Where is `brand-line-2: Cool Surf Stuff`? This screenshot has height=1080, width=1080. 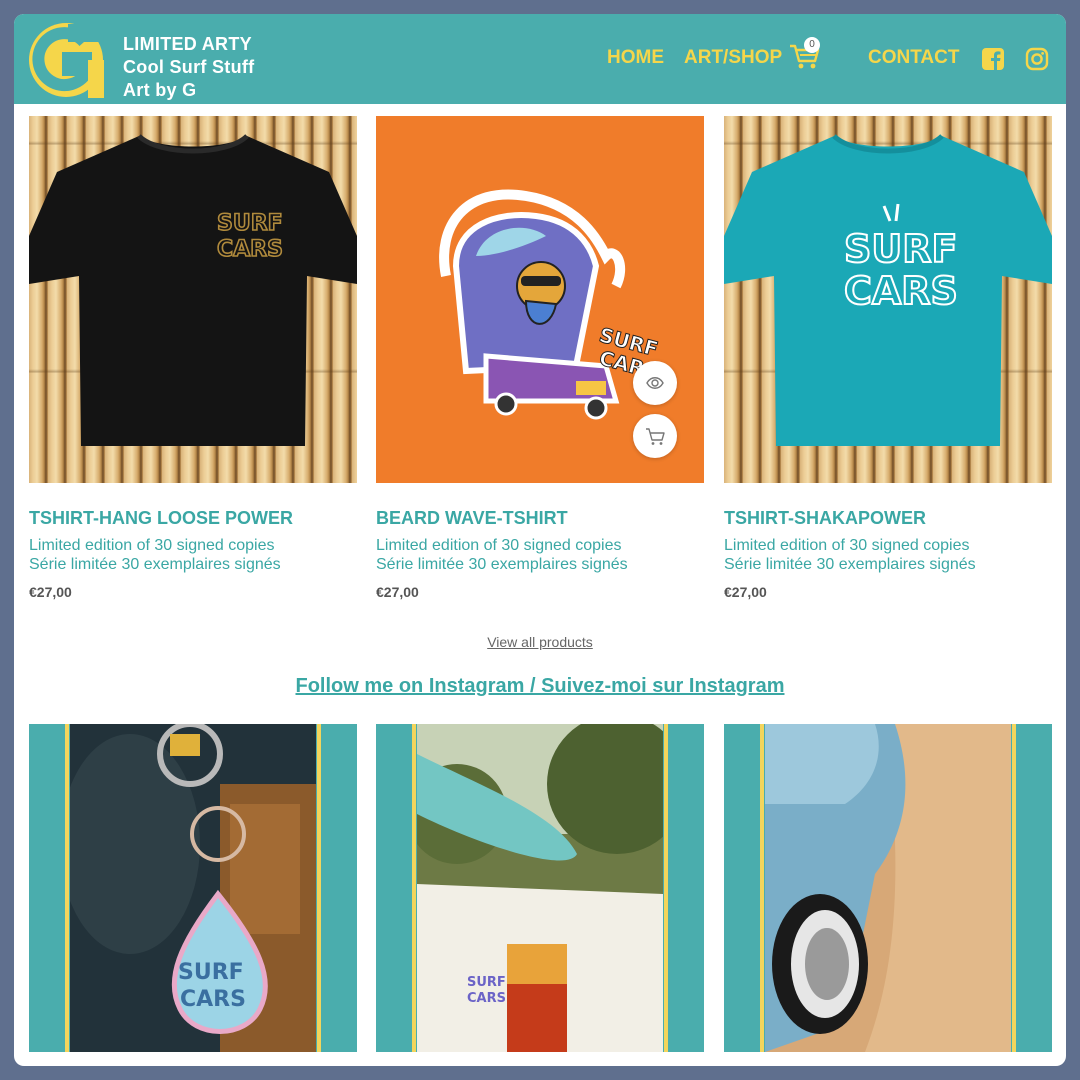
brand-line-2: Cool Surf Stuff is located at coordinates (189, 67).